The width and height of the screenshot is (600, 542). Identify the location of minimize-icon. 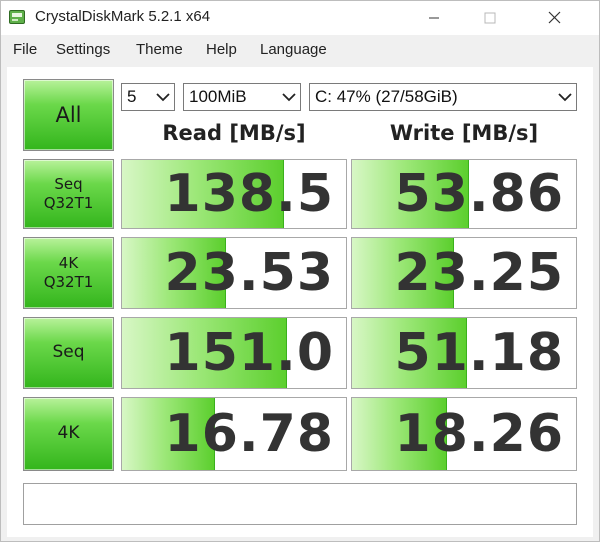
(434, 18).